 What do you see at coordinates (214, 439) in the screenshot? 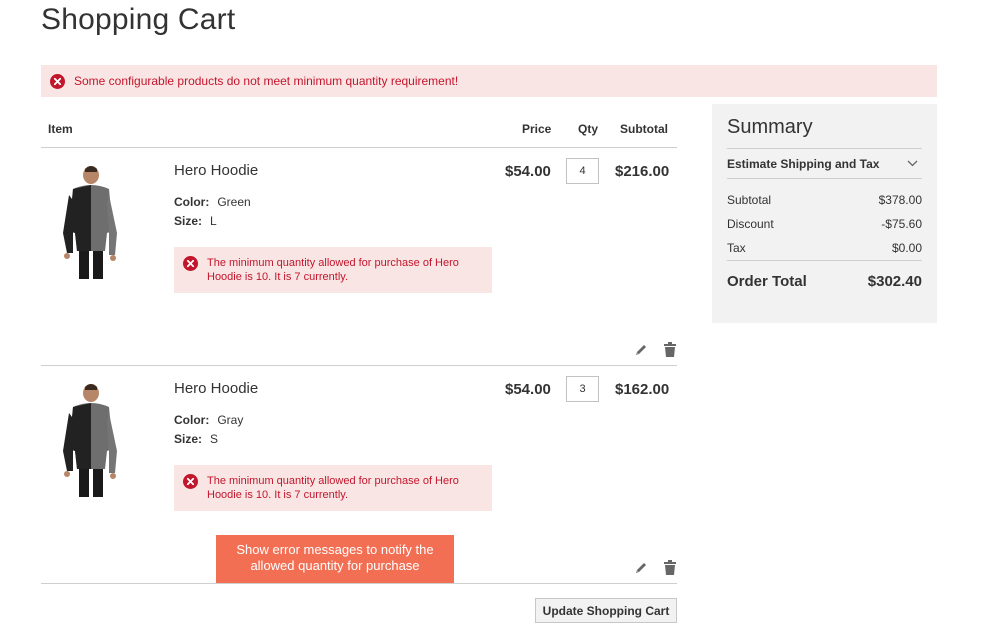
I see `size-value: S` at bounding box center [214, 439].